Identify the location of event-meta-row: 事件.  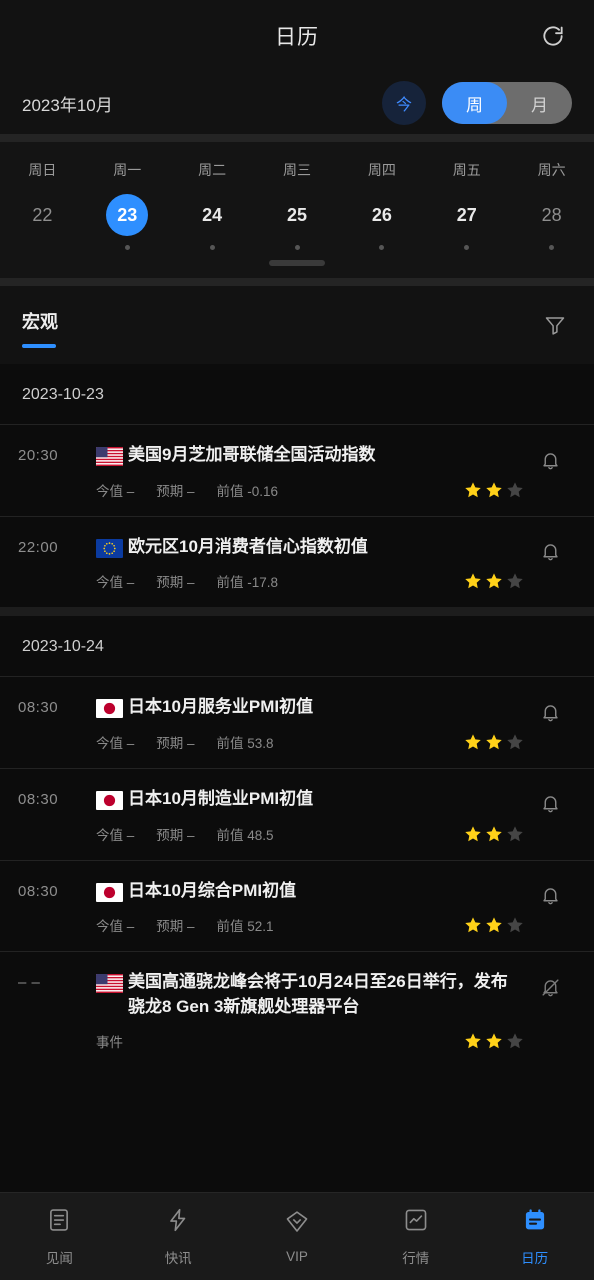
(310, 1041).